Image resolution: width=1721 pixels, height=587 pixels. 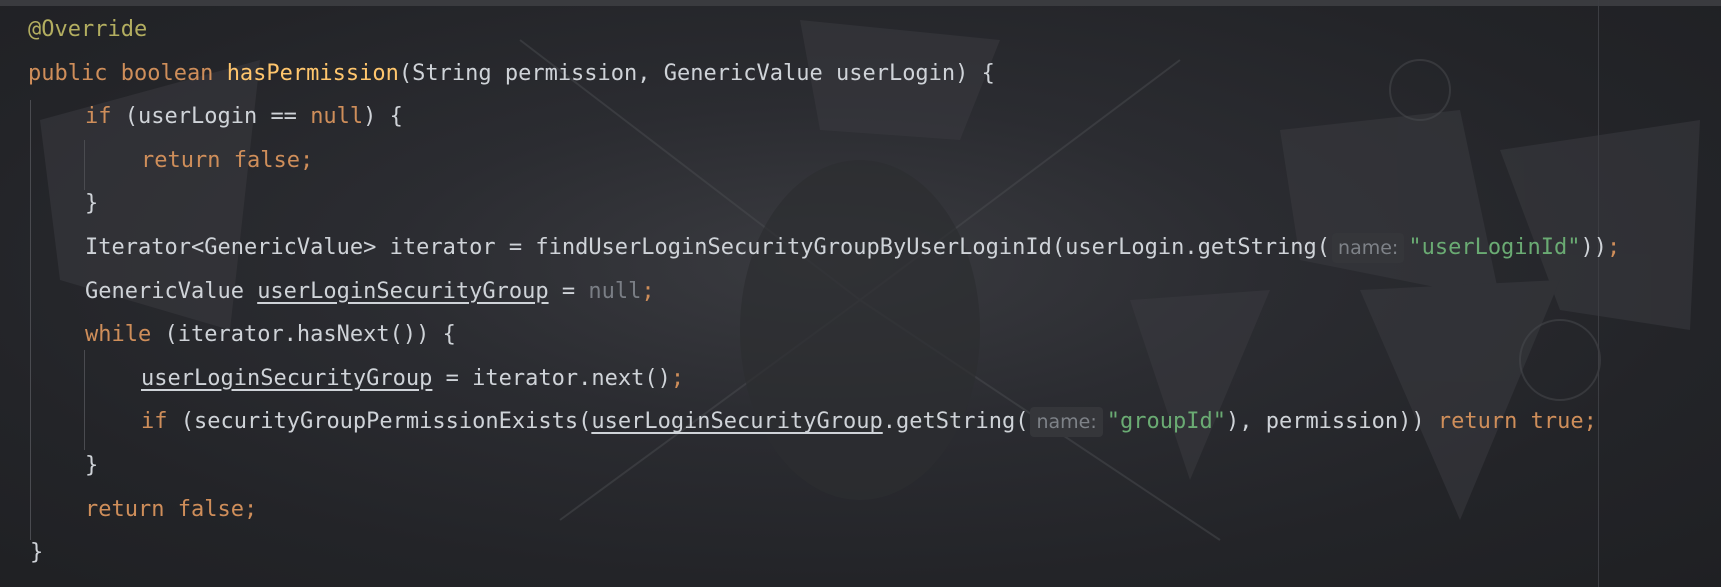 What do you see at coordinates (379, 422) in the screenshot?
I see `code-text: (securityGroupPermissionExists(` at bounding box center [379, 422].